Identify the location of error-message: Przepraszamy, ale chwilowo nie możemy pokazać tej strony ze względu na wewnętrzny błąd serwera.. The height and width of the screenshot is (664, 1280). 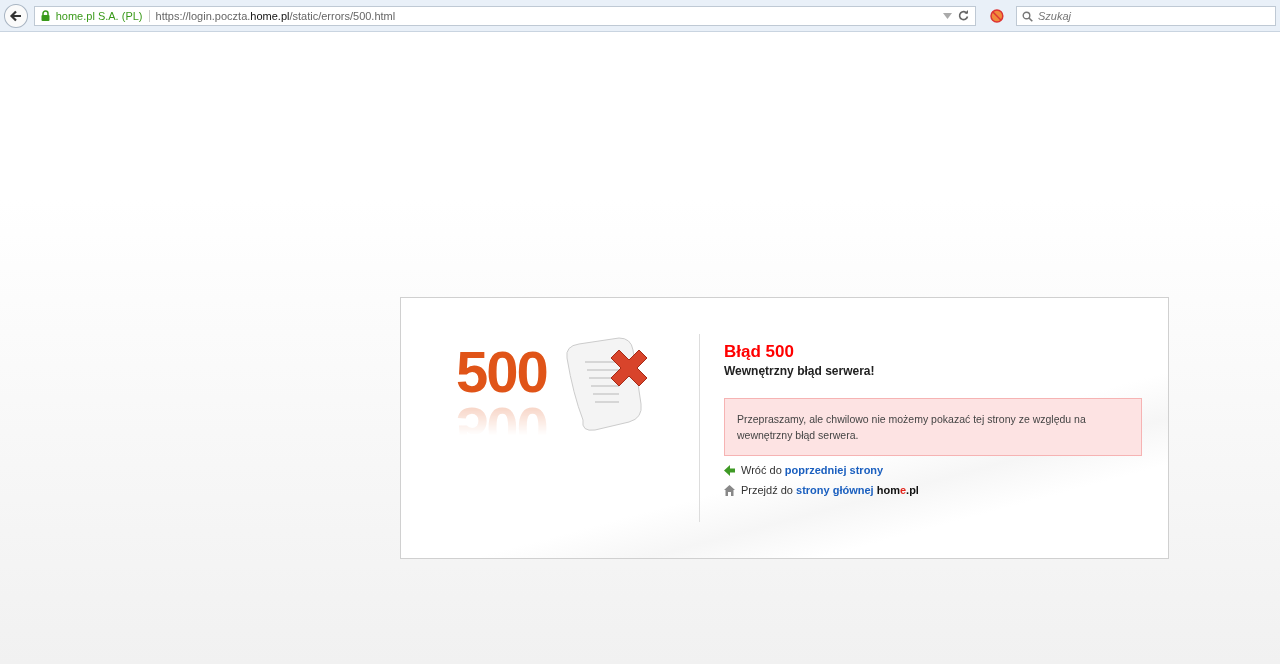
(933, 427).